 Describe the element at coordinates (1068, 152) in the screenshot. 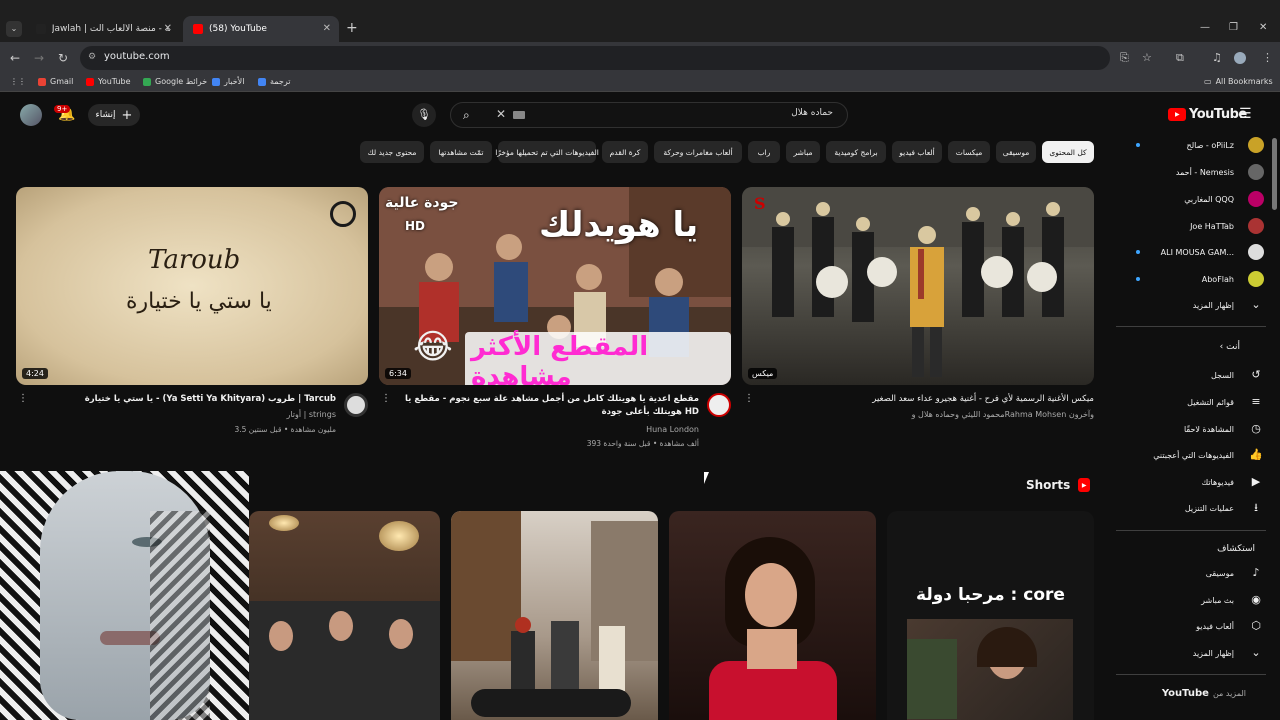

I see `chip-all: كل المحتوى` at that location.